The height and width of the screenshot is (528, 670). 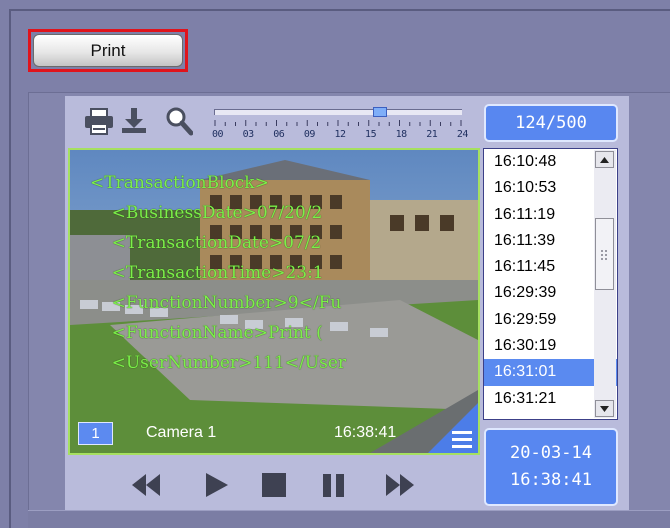 I want to click on tick-label: 18, so click(x=401, y=134).